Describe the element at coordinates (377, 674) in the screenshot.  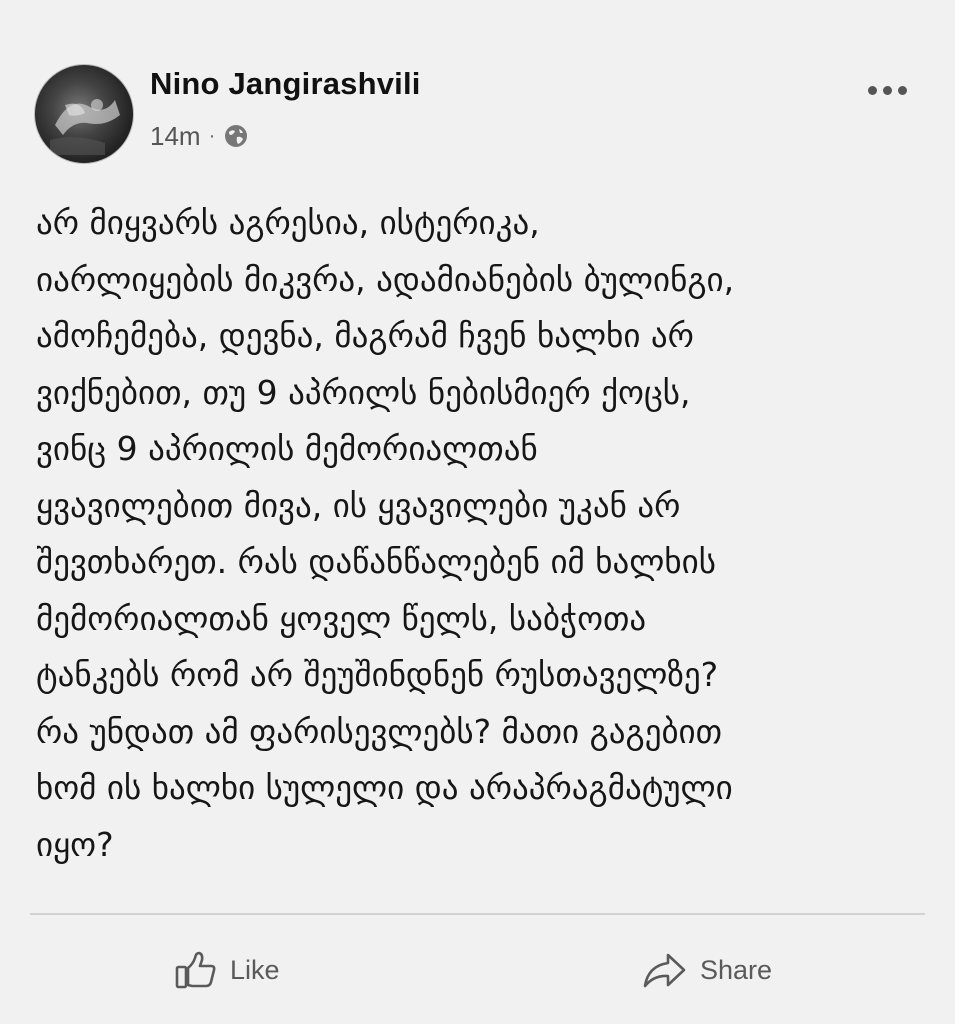
I see `post-body-line: ტანკებს რომ არ შეუშინდნენ რუსთაველზე?` at that location.